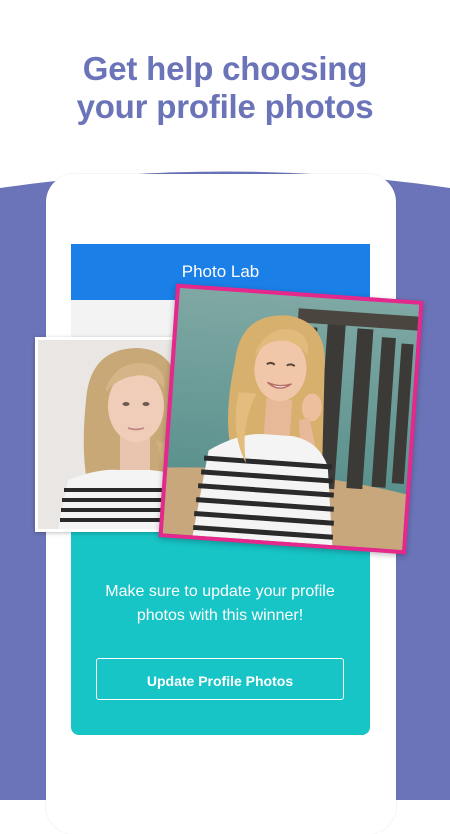 The height and width of the screenshot is (834, 450). Describe the element at coordinates (225, 68) in the screenshot. I see `headline-line-1: Get help choosing` at that location.